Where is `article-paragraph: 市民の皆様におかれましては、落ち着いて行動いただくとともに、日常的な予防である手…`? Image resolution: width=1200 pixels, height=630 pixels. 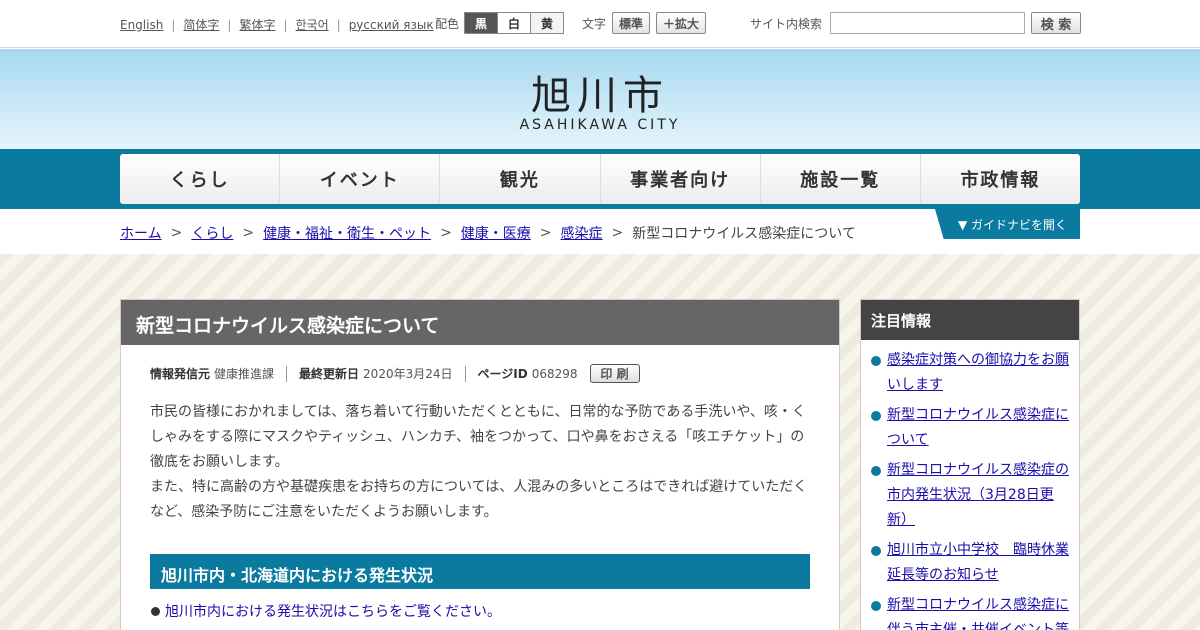
article-paragraph: 市民の皆様におかれましては、落ち着いて行動いただくとともに、日常的な予防である手… is located at coordinates (478, 437).